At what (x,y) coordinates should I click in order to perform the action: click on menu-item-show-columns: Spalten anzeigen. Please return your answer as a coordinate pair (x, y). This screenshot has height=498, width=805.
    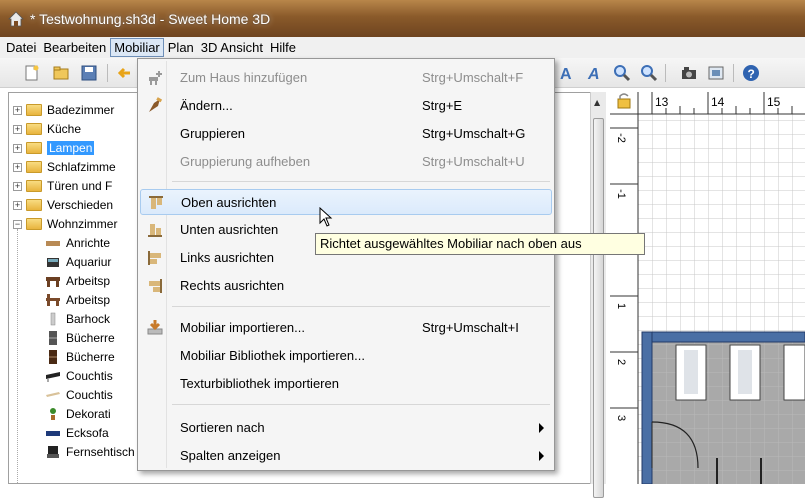
    Looking at the image, I should click on (346, 456).